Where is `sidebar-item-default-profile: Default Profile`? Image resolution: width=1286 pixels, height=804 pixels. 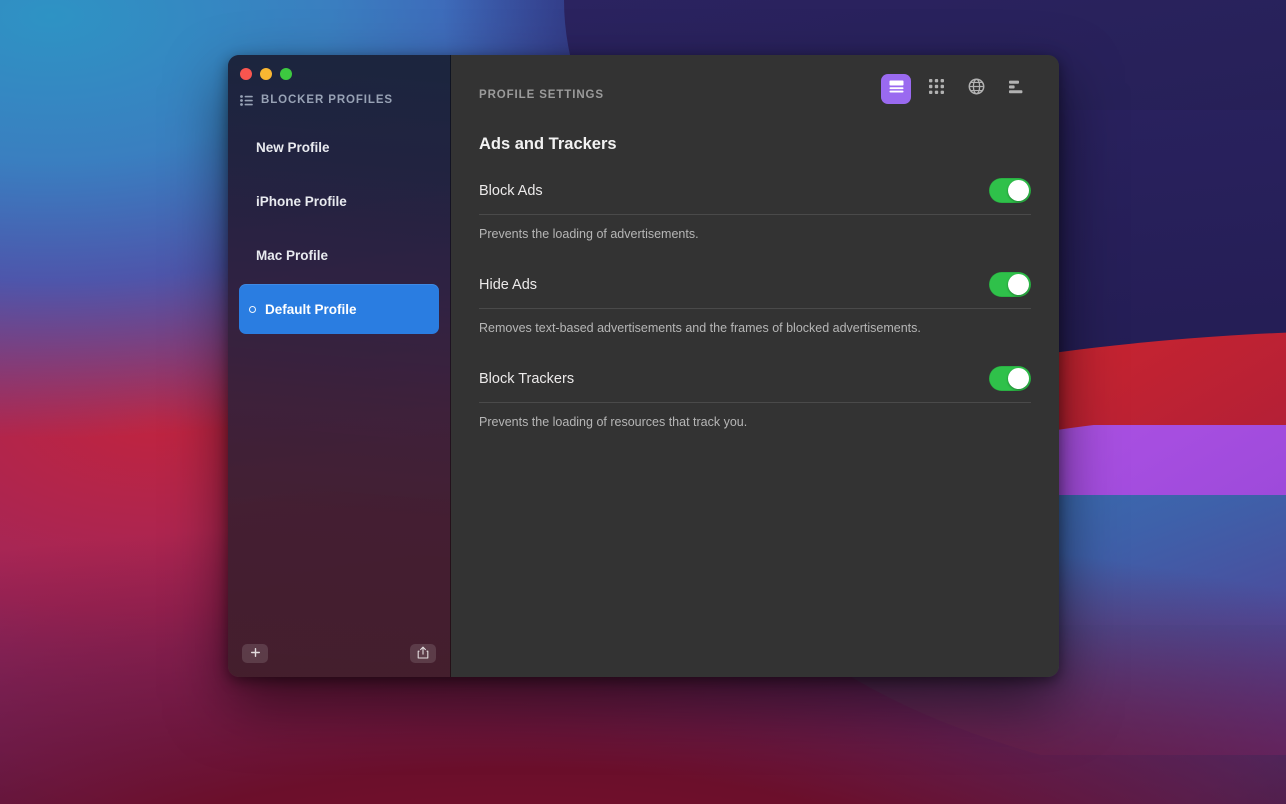
sidebar-item-default-profile: Default Profile is located at coordinates (339, 309).